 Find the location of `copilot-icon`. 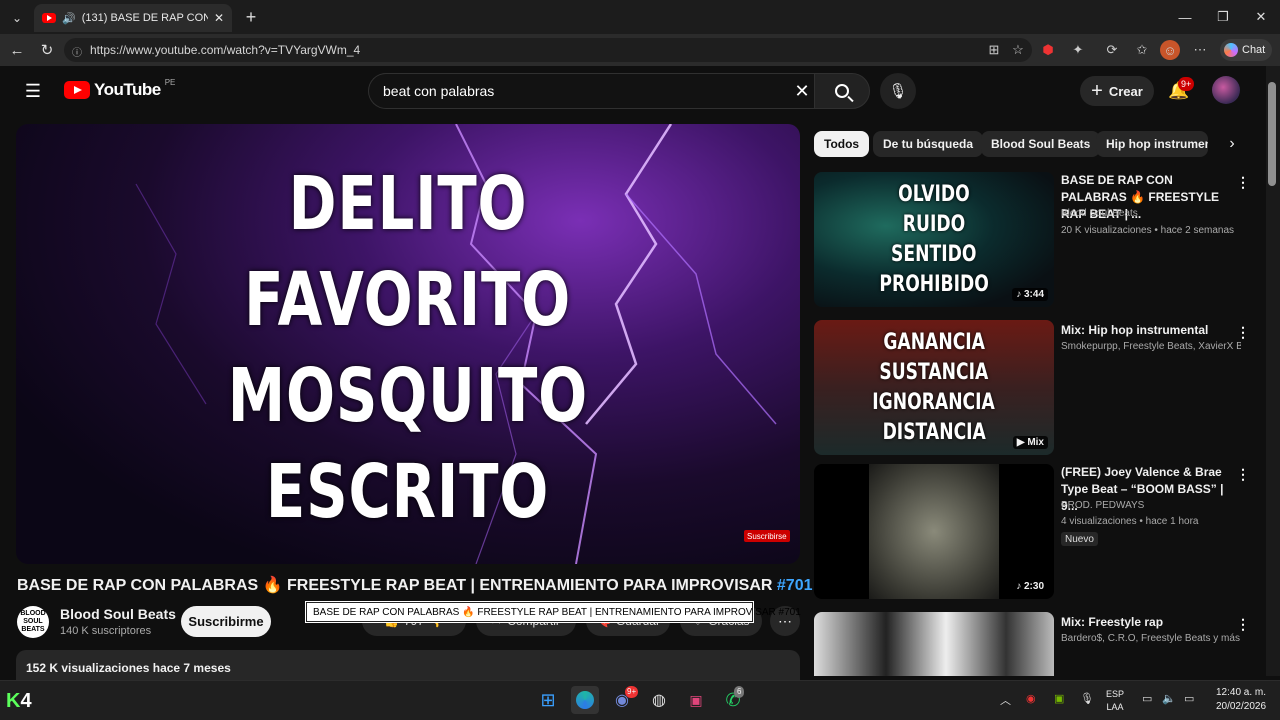

copilot-icon is located at coordinates (1231, 50).